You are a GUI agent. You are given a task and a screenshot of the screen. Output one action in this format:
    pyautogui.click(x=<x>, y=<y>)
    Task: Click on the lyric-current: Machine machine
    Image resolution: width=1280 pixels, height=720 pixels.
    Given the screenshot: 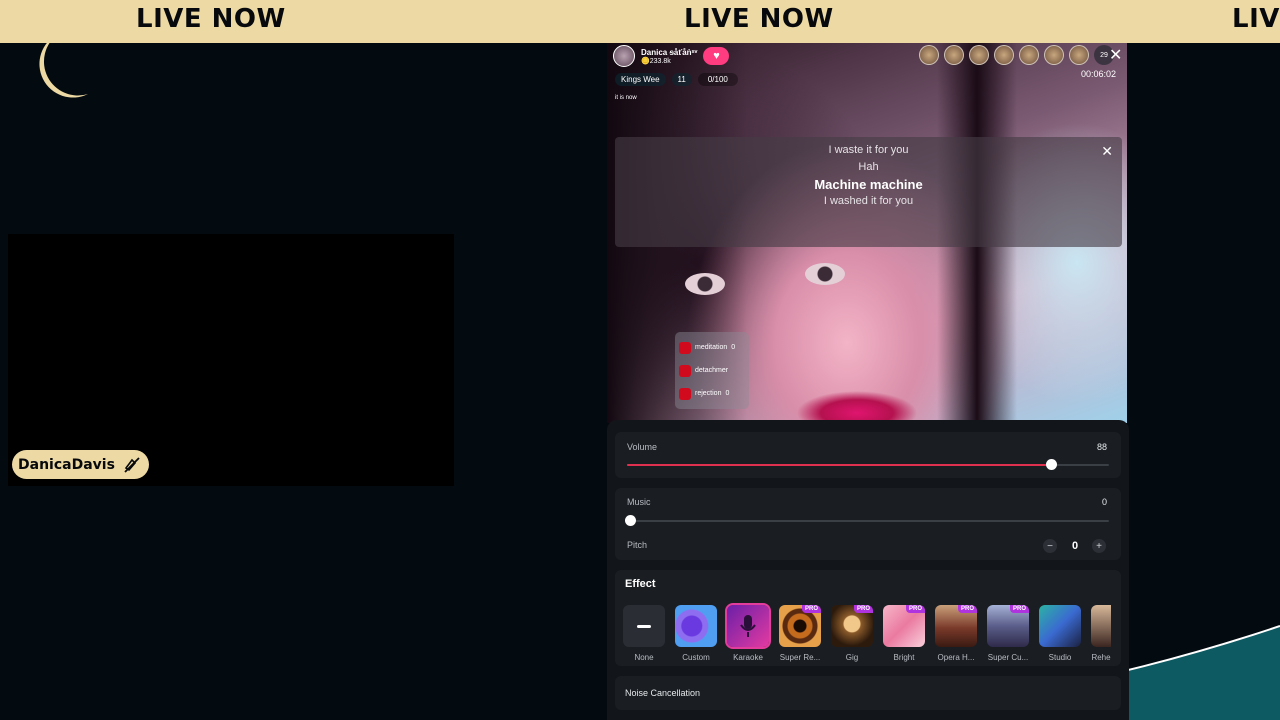 What is the action you would take?
    pyautogui.click(x=868, y=184)
    